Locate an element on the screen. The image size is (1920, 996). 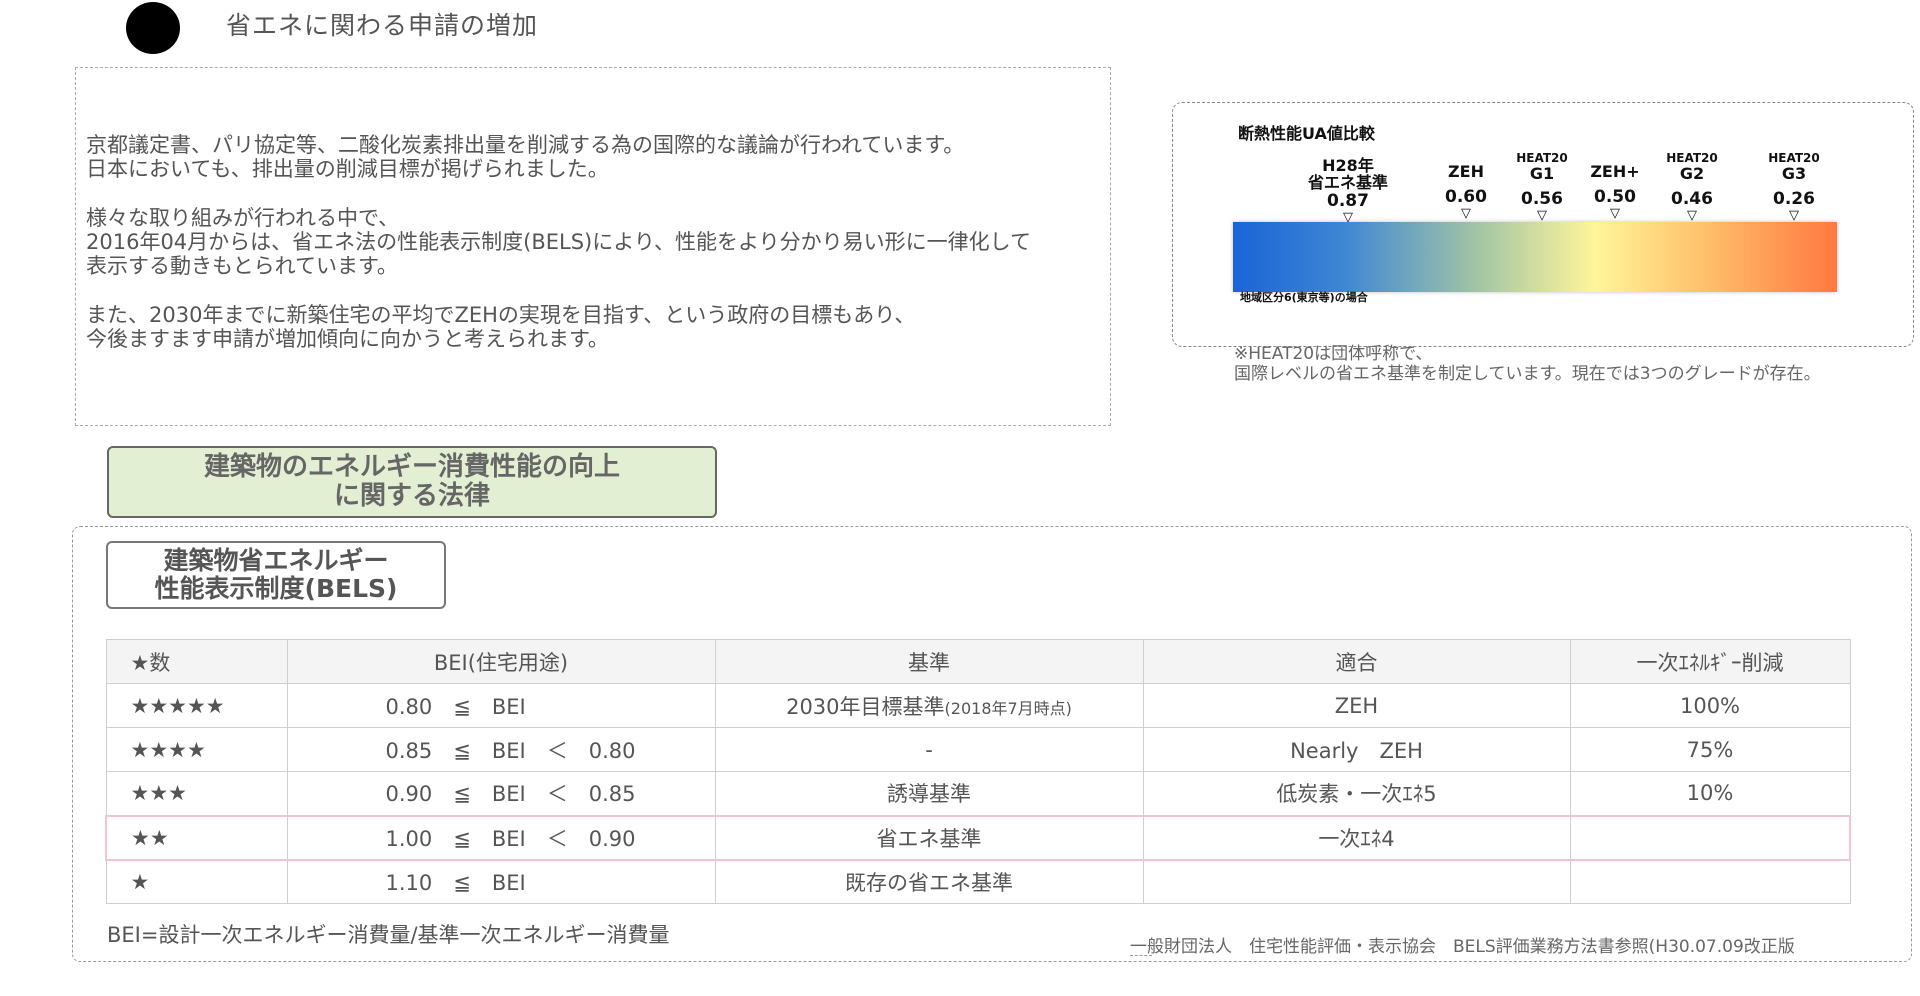
intro-line: 様々な取り組みが行われる中で、 is located at coordinates (243, 218).